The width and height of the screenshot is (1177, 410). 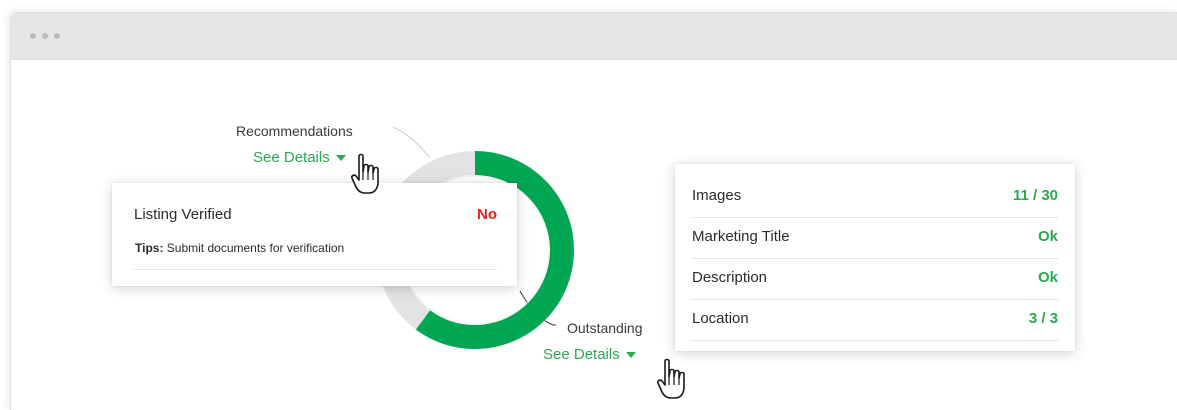 What do you see at coordinates (183, 214) in the screenshot?
I see `listing-verified-label: Listing Verified` at bounding box center [183, 214].